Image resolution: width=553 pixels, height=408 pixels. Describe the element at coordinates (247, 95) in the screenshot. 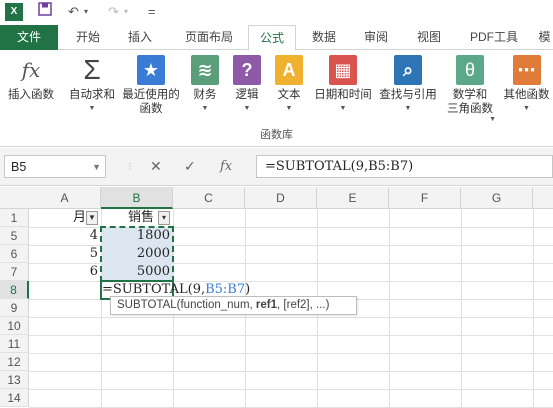

I see `logical-label: 逻辑` at that location.